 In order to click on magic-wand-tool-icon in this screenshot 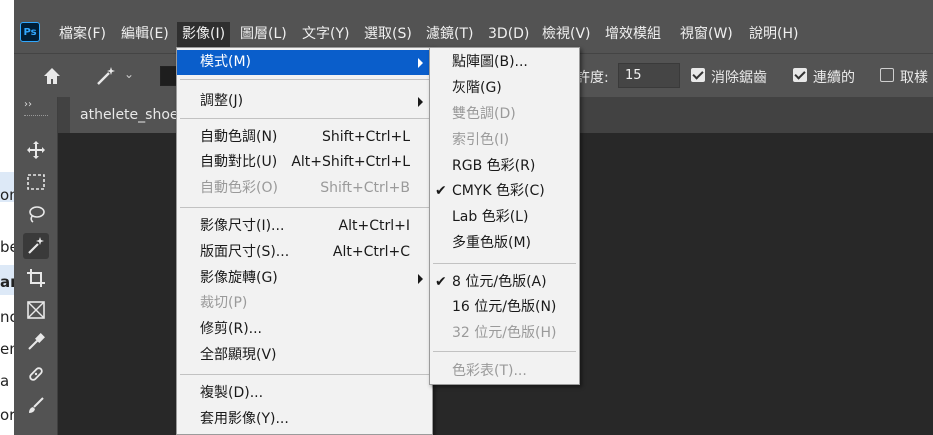, I will do `click(36, 246)`.